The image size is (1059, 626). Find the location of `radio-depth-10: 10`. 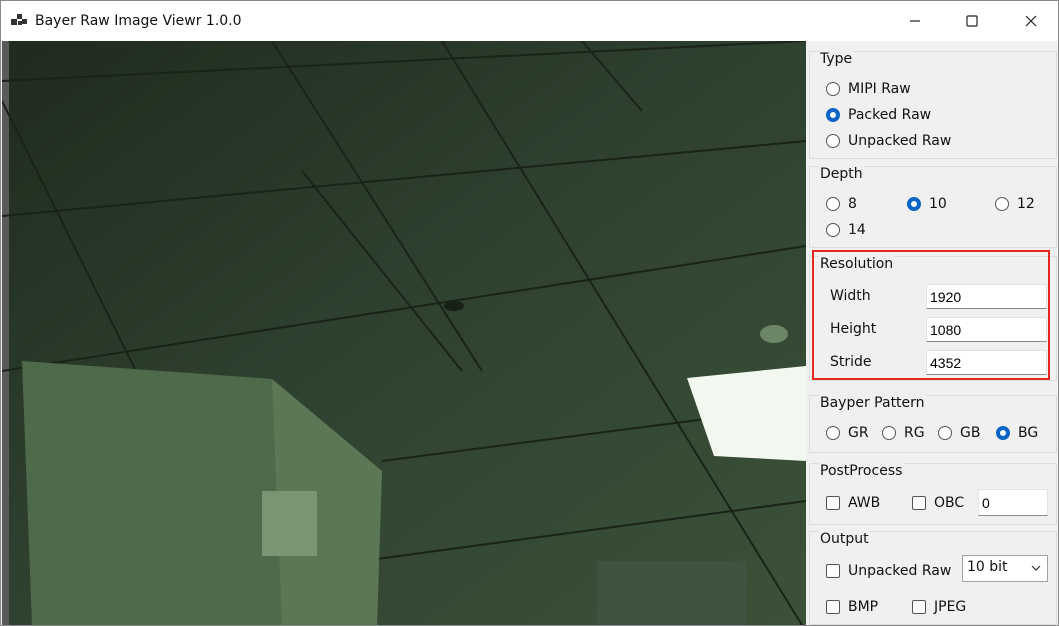

radio-depth-10: 10 is located at coordinates (927, 204).